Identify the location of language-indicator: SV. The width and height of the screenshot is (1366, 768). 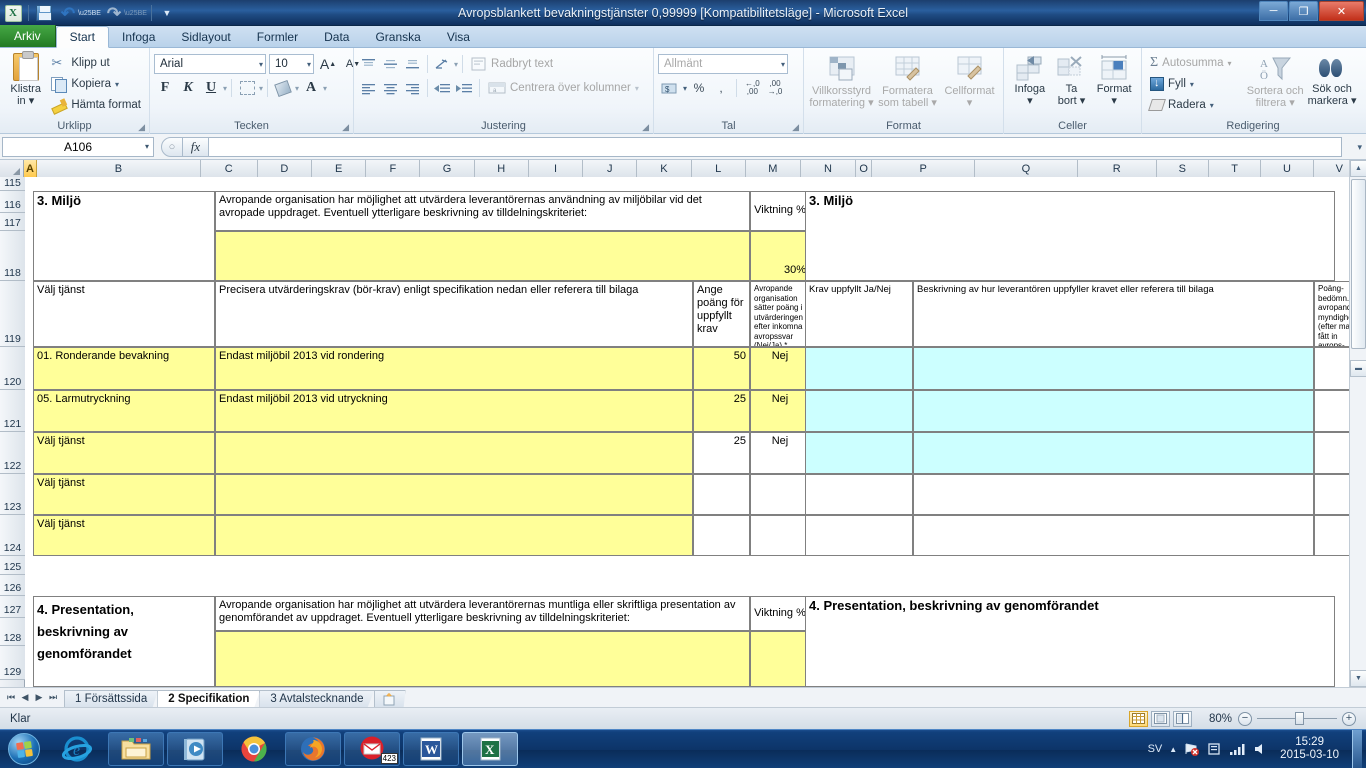
(1155, 749).